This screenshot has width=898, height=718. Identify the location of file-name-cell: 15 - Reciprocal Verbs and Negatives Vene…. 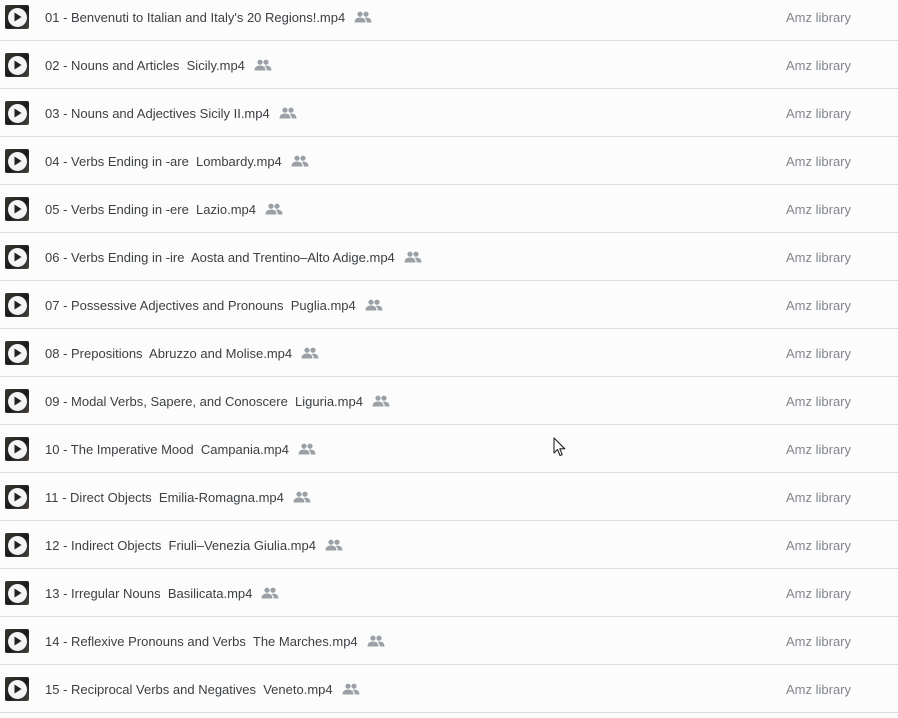
(202, 689).